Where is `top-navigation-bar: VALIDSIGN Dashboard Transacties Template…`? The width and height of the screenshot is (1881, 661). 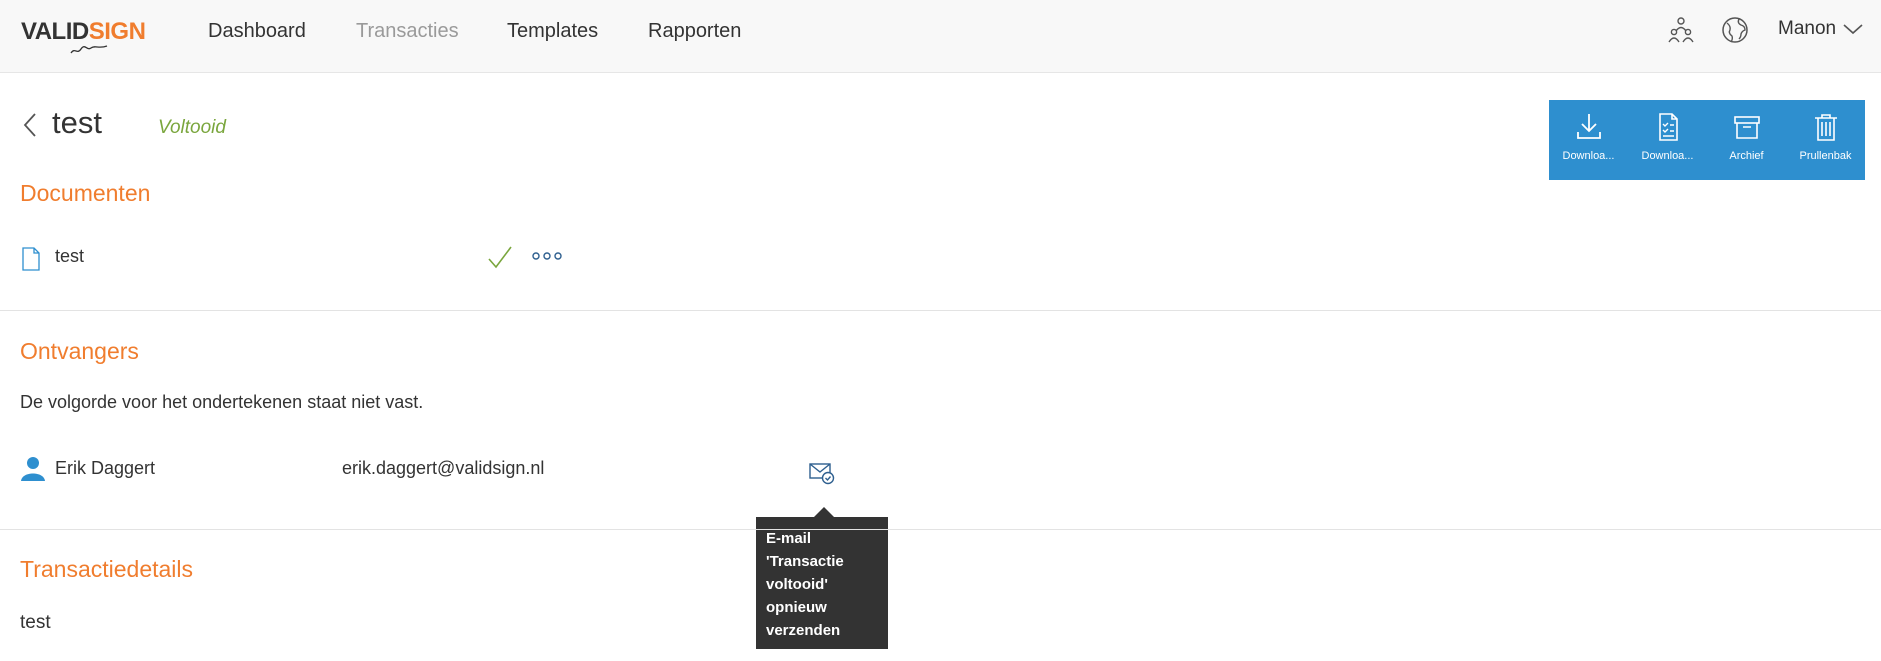 top-navigation-bar: VALIDSIGN Dashboard Transacties Template… is located at coordinates (940, 36).